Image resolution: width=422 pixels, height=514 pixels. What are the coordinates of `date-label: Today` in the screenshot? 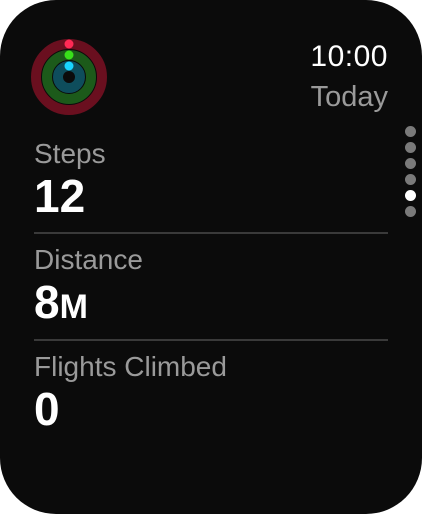 It's located at (349, 97).